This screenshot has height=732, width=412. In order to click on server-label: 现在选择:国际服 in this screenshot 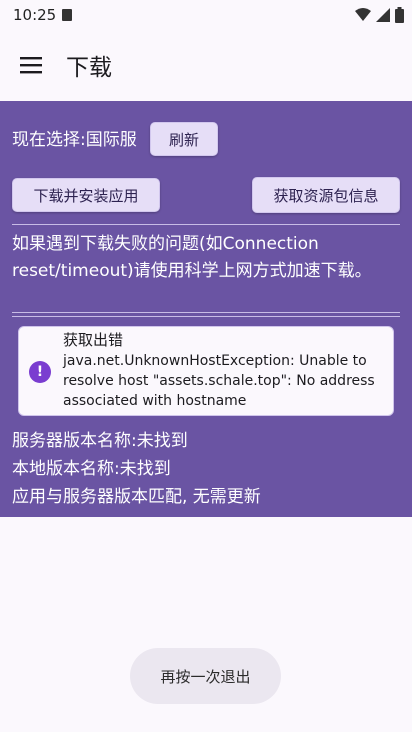, I will do `click(74, 140)`.